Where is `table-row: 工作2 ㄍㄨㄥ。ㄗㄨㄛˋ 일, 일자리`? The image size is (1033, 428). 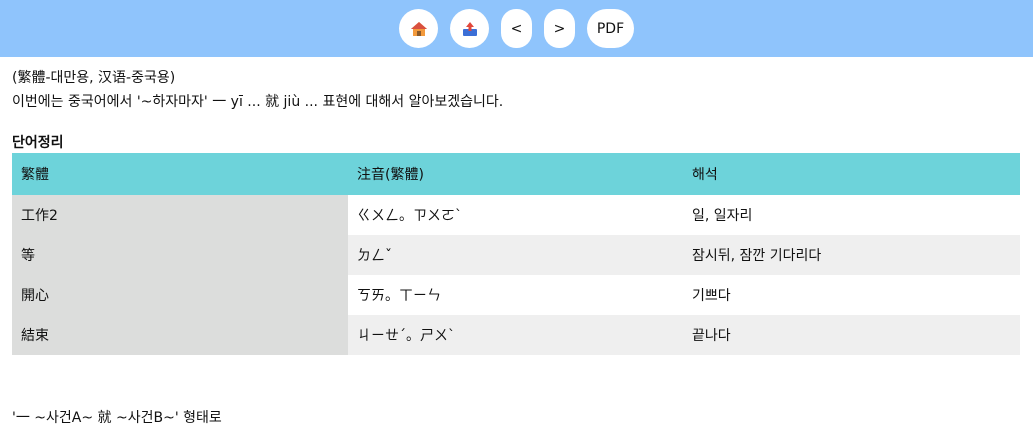
table-row: 工作2 ㄍㄨㄥ。ㄗㄨㄛˋ 일, 일자리 is located at coordinates (516, 215).